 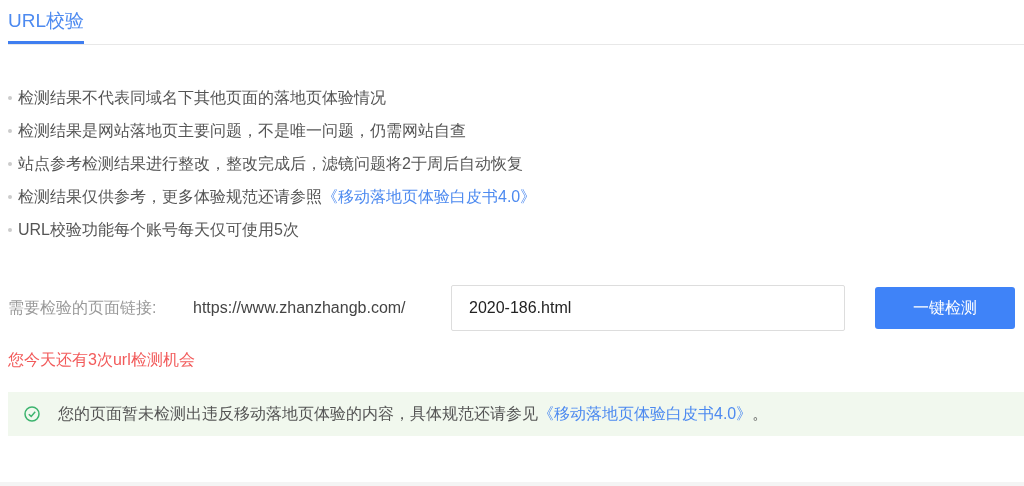 I want to click on url-prefix: https://www.zhanzhangb.com/, so click(x=300, y=308).